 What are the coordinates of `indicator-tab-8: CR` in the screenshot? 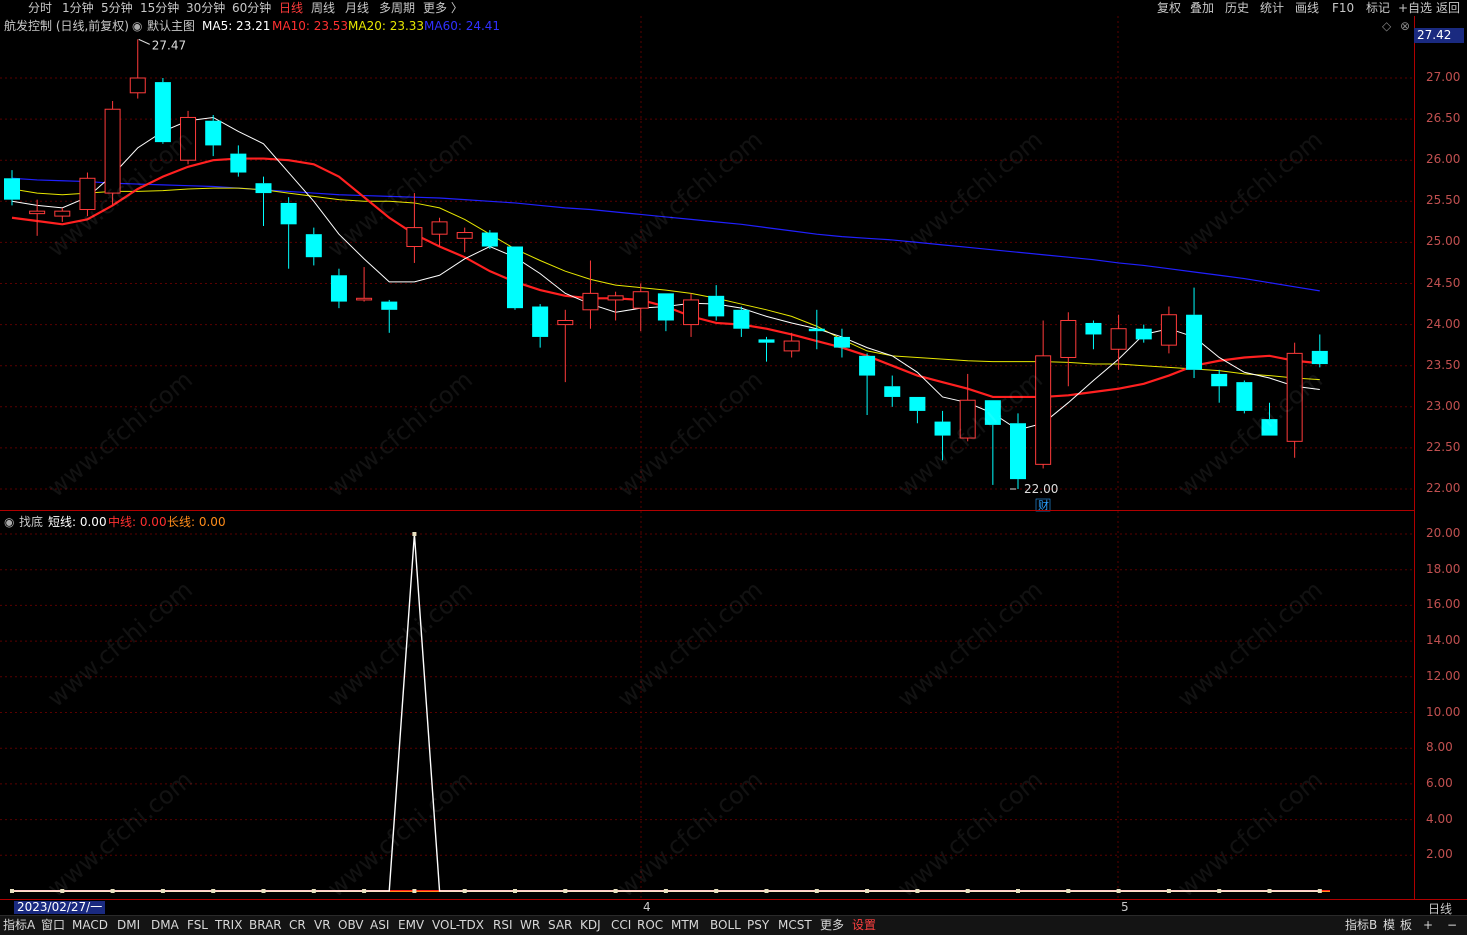 It's located at (297, 925).